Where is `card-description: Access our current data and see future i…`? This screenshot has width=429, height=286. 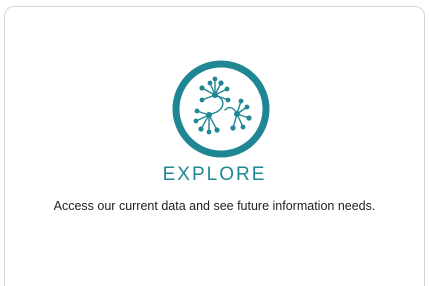 card-description: Access our current data and see future i… is located at coordinates (214, 206).